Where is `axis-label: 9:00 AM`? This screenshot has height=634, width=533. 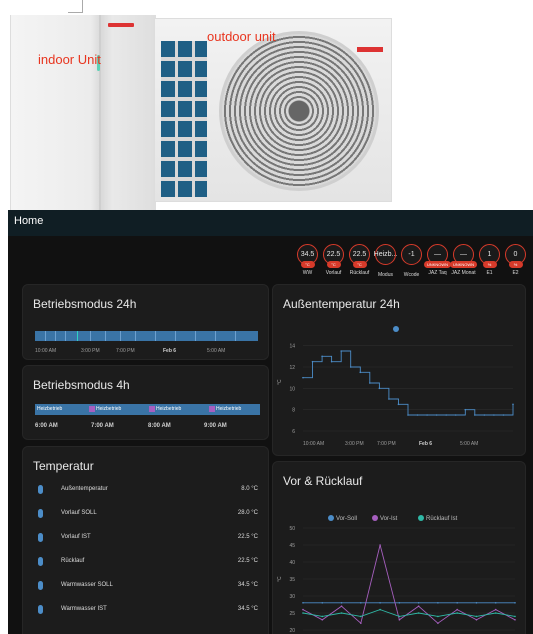
axis-label: 9:00 AM is located at coordinates (215, 426).